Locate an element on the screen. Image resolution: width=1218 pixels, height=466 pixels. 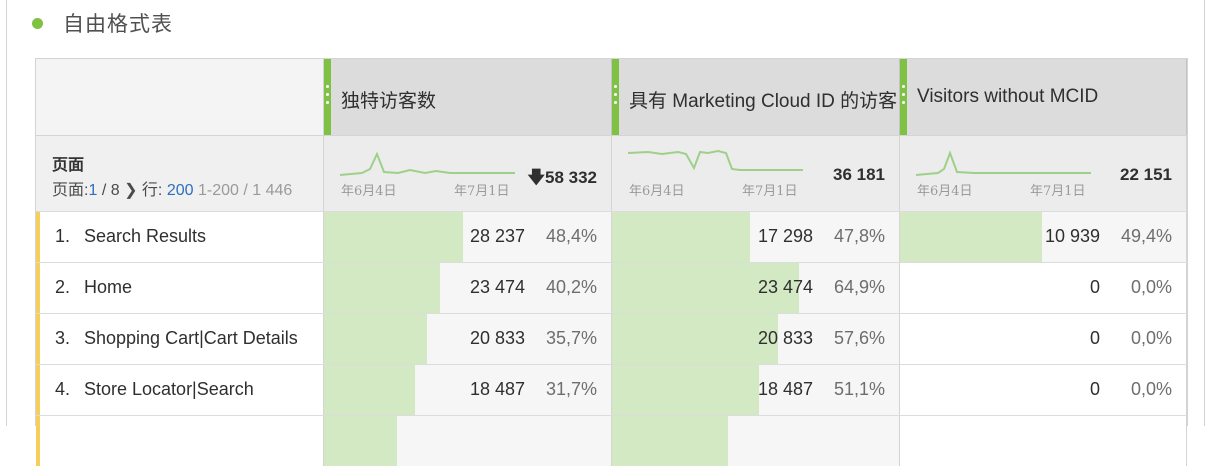
metric-percent: 57,6% is located at coordinates (859, 338).